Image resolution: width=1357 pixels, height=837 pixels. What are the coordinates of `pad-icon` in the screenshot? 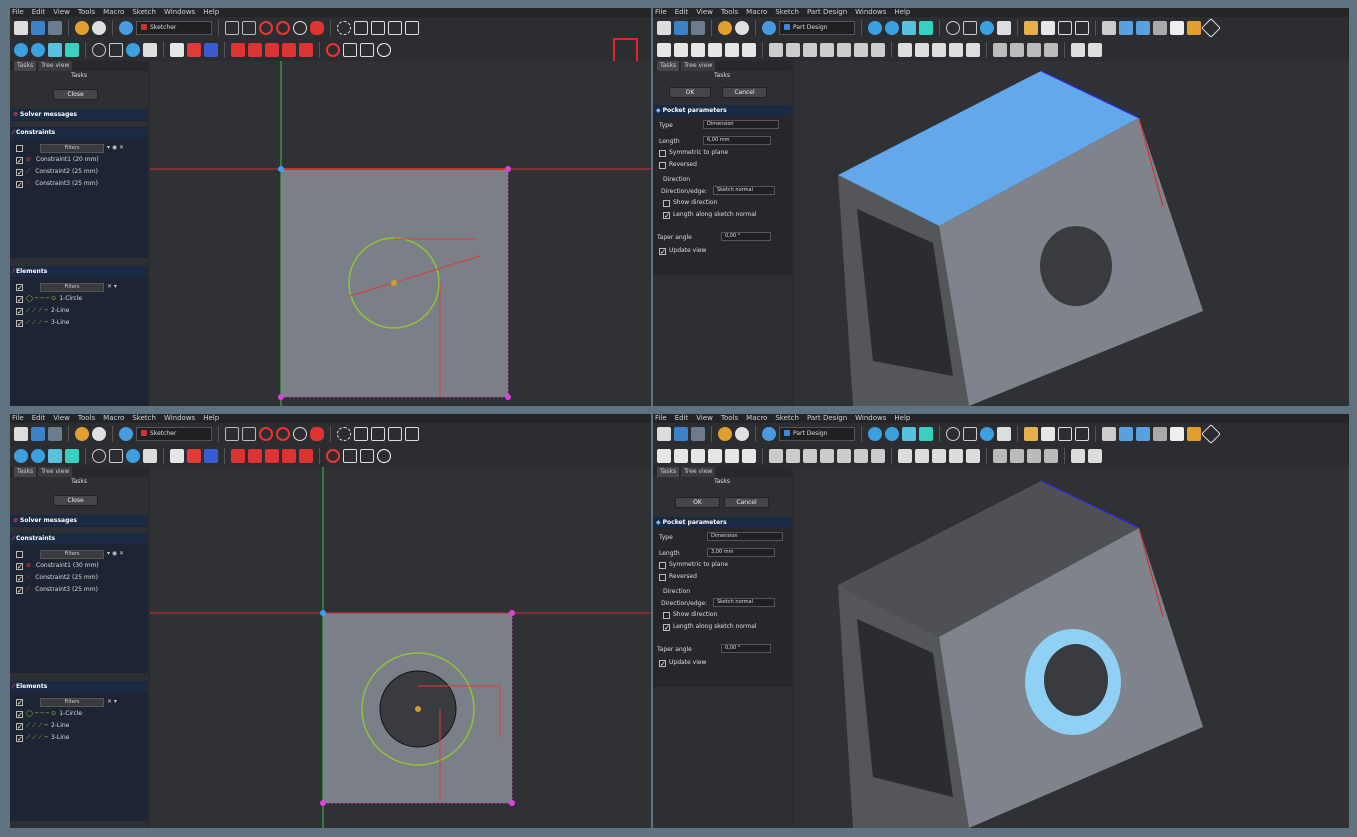 It's located at (664, 456).